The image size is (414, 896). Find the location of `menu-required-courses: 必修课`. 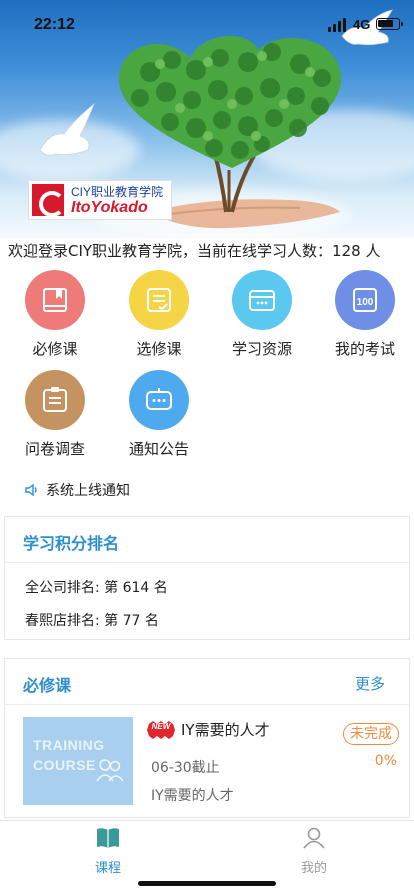

menu-required-courses: 必修课 is located at coordinates (55, 314).